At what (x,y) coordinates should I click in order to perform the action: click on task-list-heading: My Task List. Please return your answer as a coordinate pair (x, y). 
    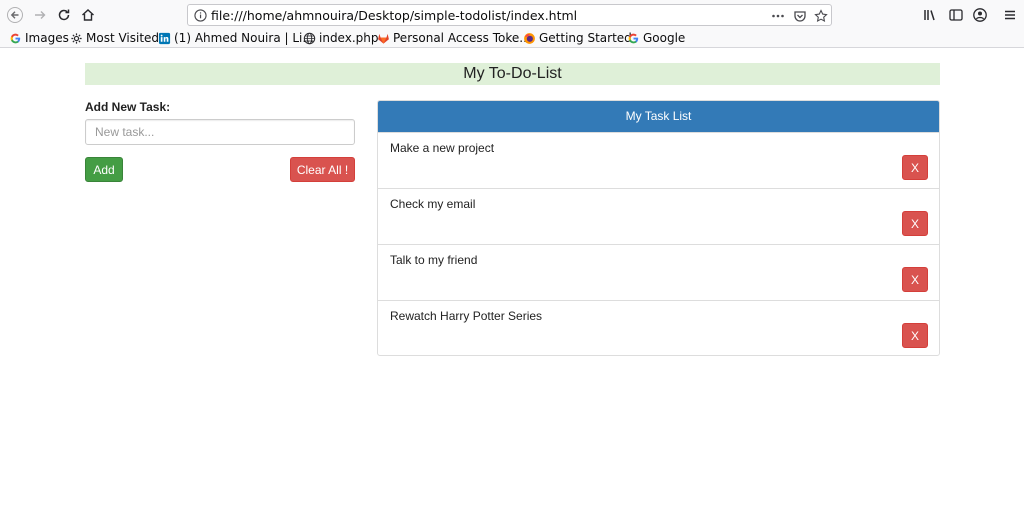
    Looking at the image, I should click on (658, 116).